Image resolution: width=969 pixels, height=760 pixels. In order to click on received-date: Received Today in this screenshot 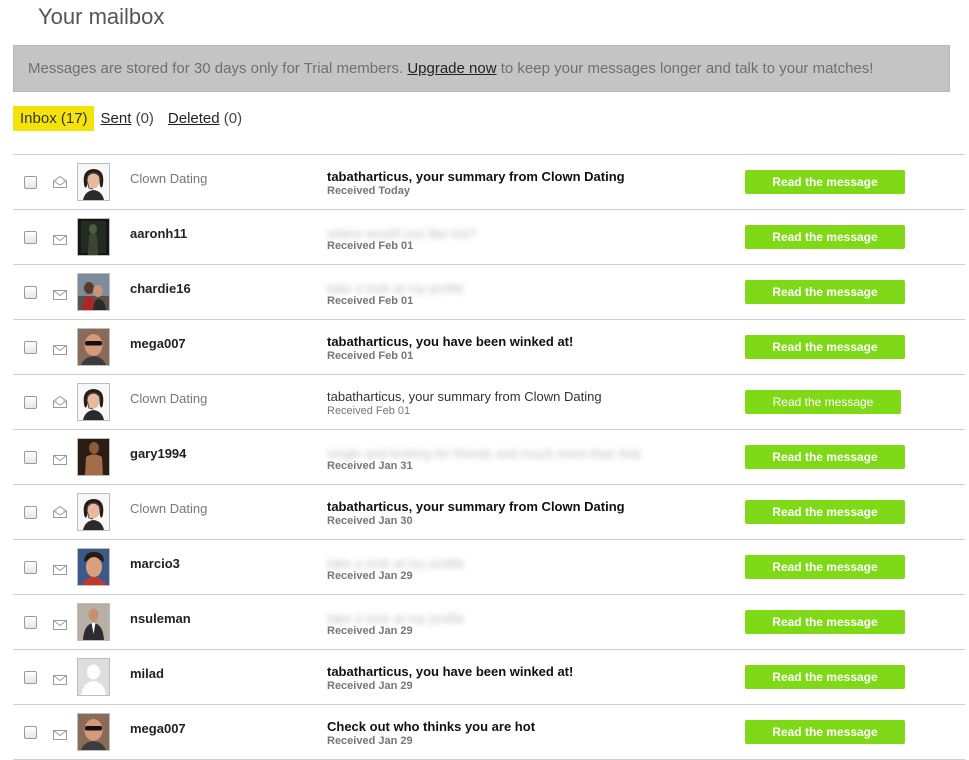, I will do `click(368, 191)`.